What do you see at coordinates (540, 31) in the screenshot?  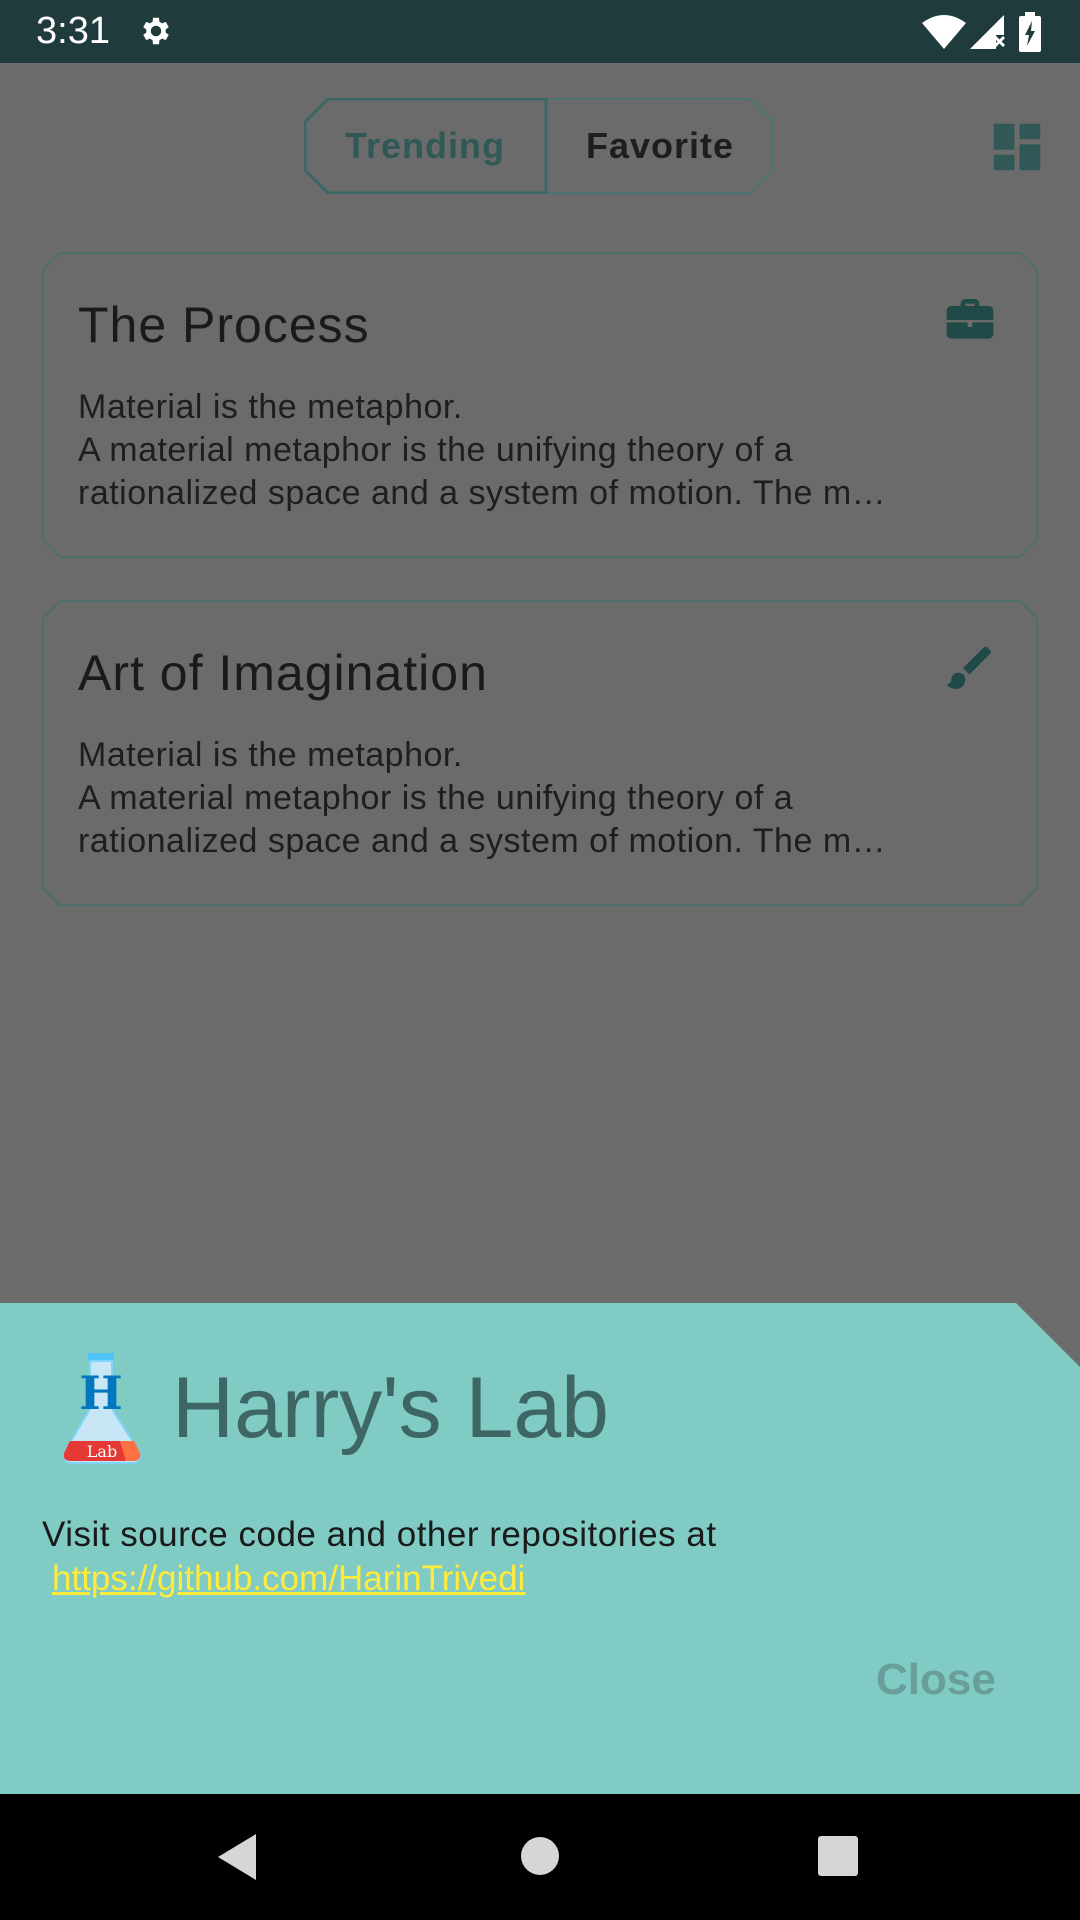 I see `status-bar: 3:31` at bounding box center [540, 31].